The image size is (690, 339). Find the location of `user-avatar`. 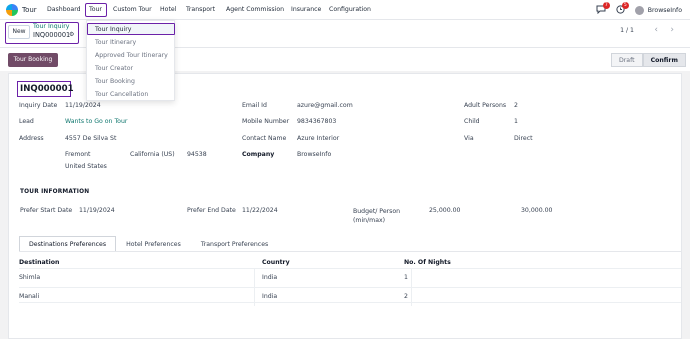

user-avatar is located at coordinates (639, 10).